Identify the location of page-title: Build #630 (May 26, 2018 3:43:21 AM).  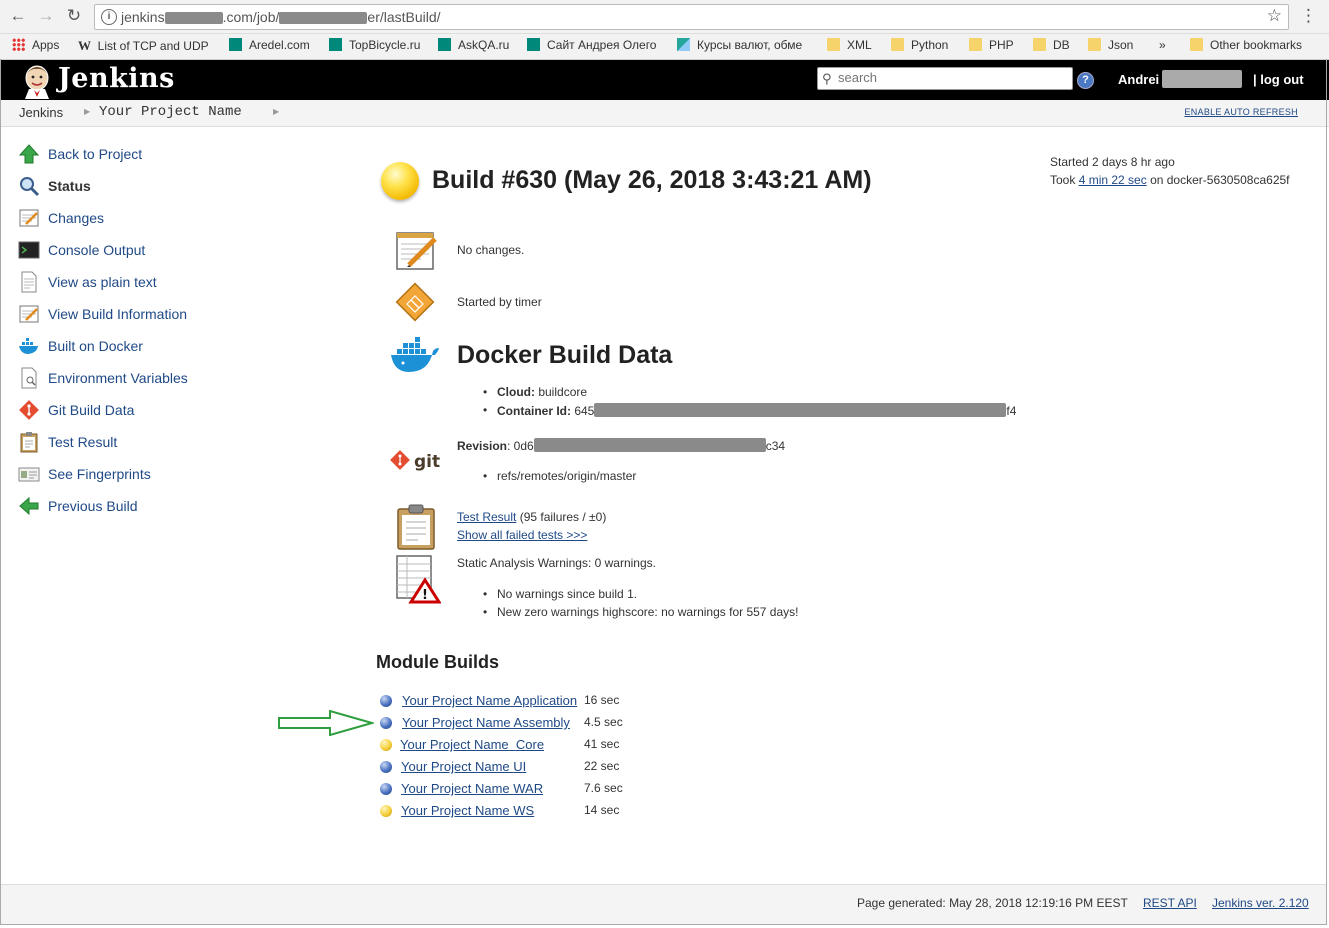
(652, 180).